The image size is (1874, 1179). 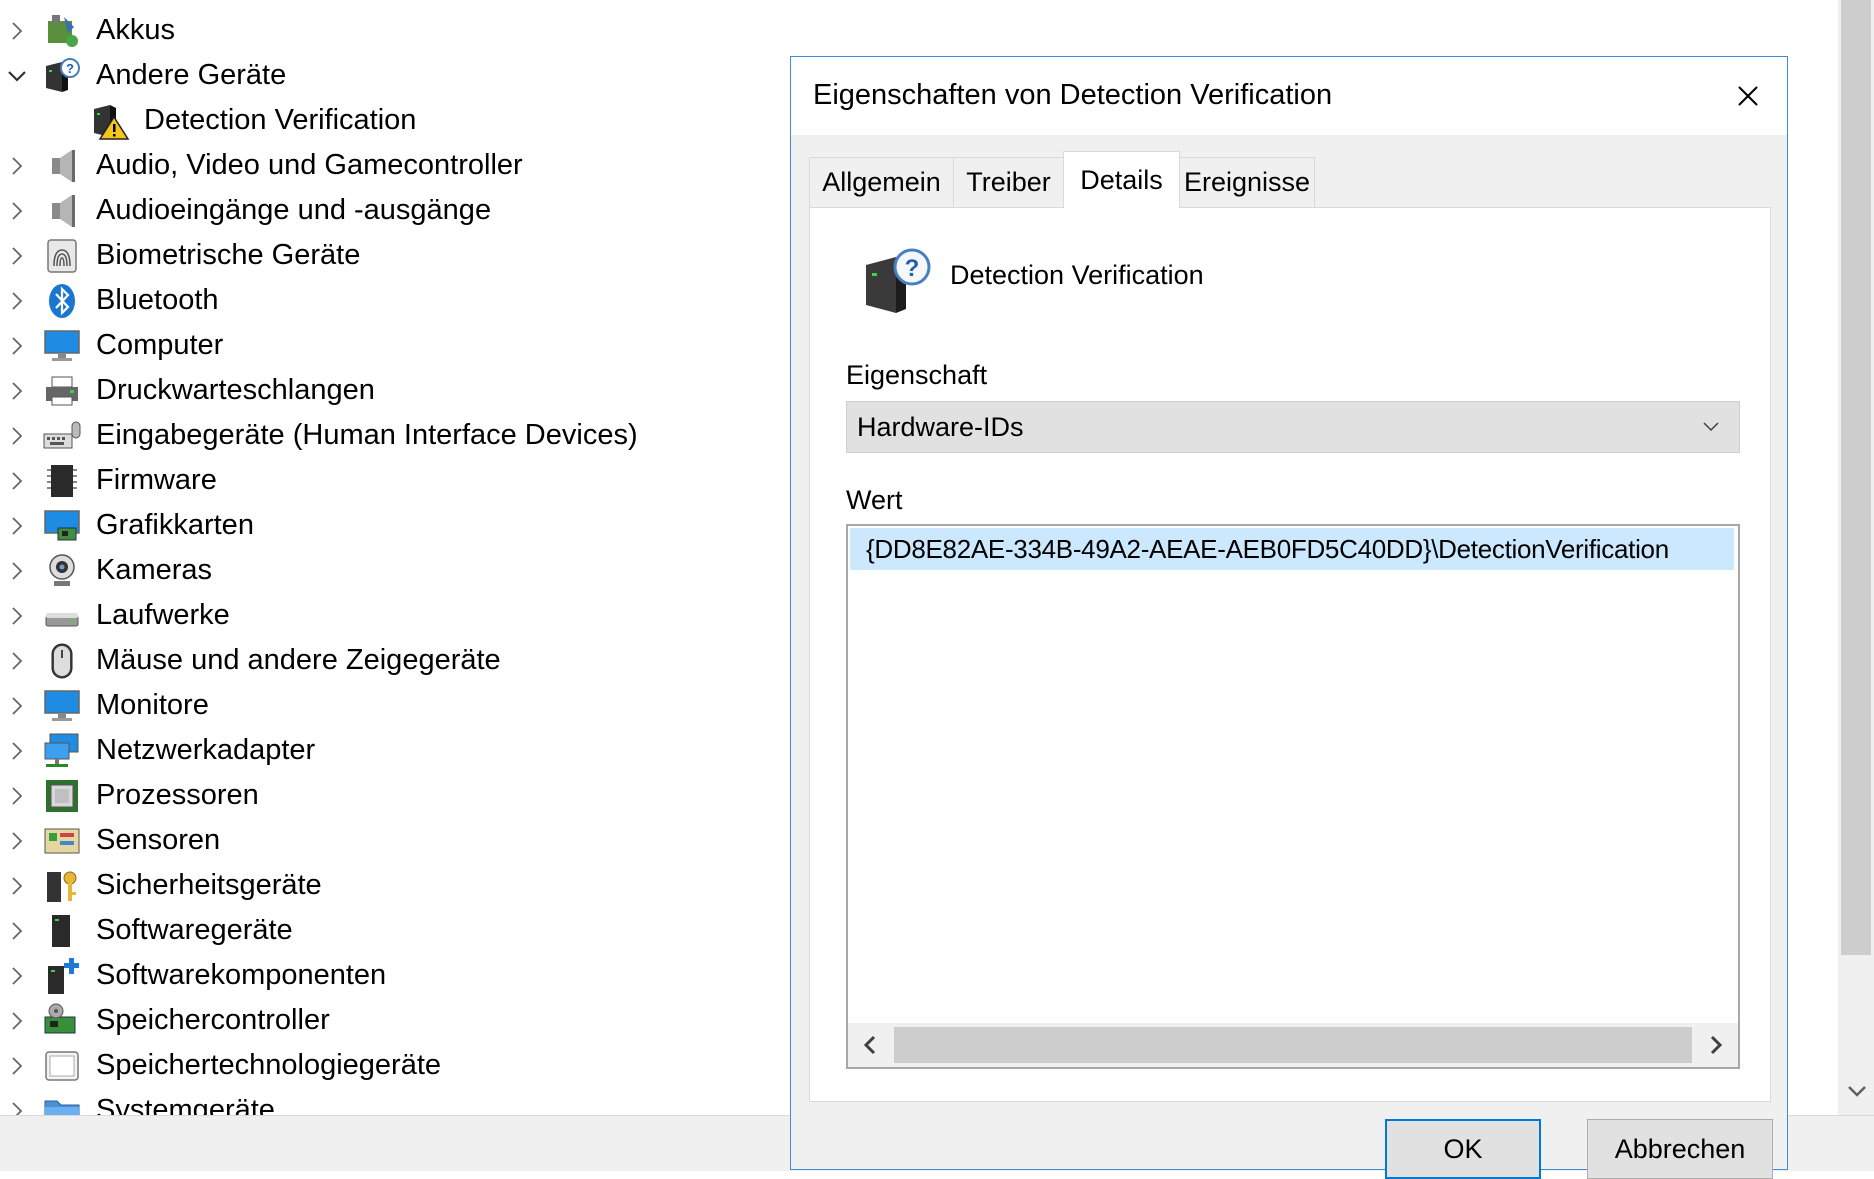 I want to click on tree-item: Mäuse und andere Zeigegeräte, so click(x=390, y=660).